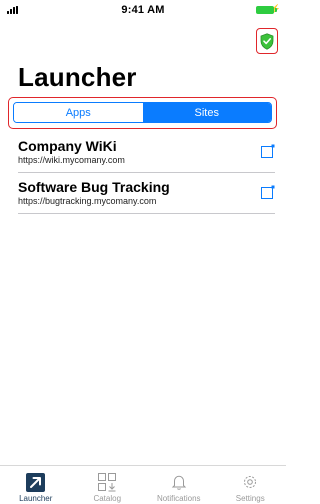 Image resolution: width=320 pixels, height=504 pixels. I want to click on tab-label: Catalog, so click(107, 498).